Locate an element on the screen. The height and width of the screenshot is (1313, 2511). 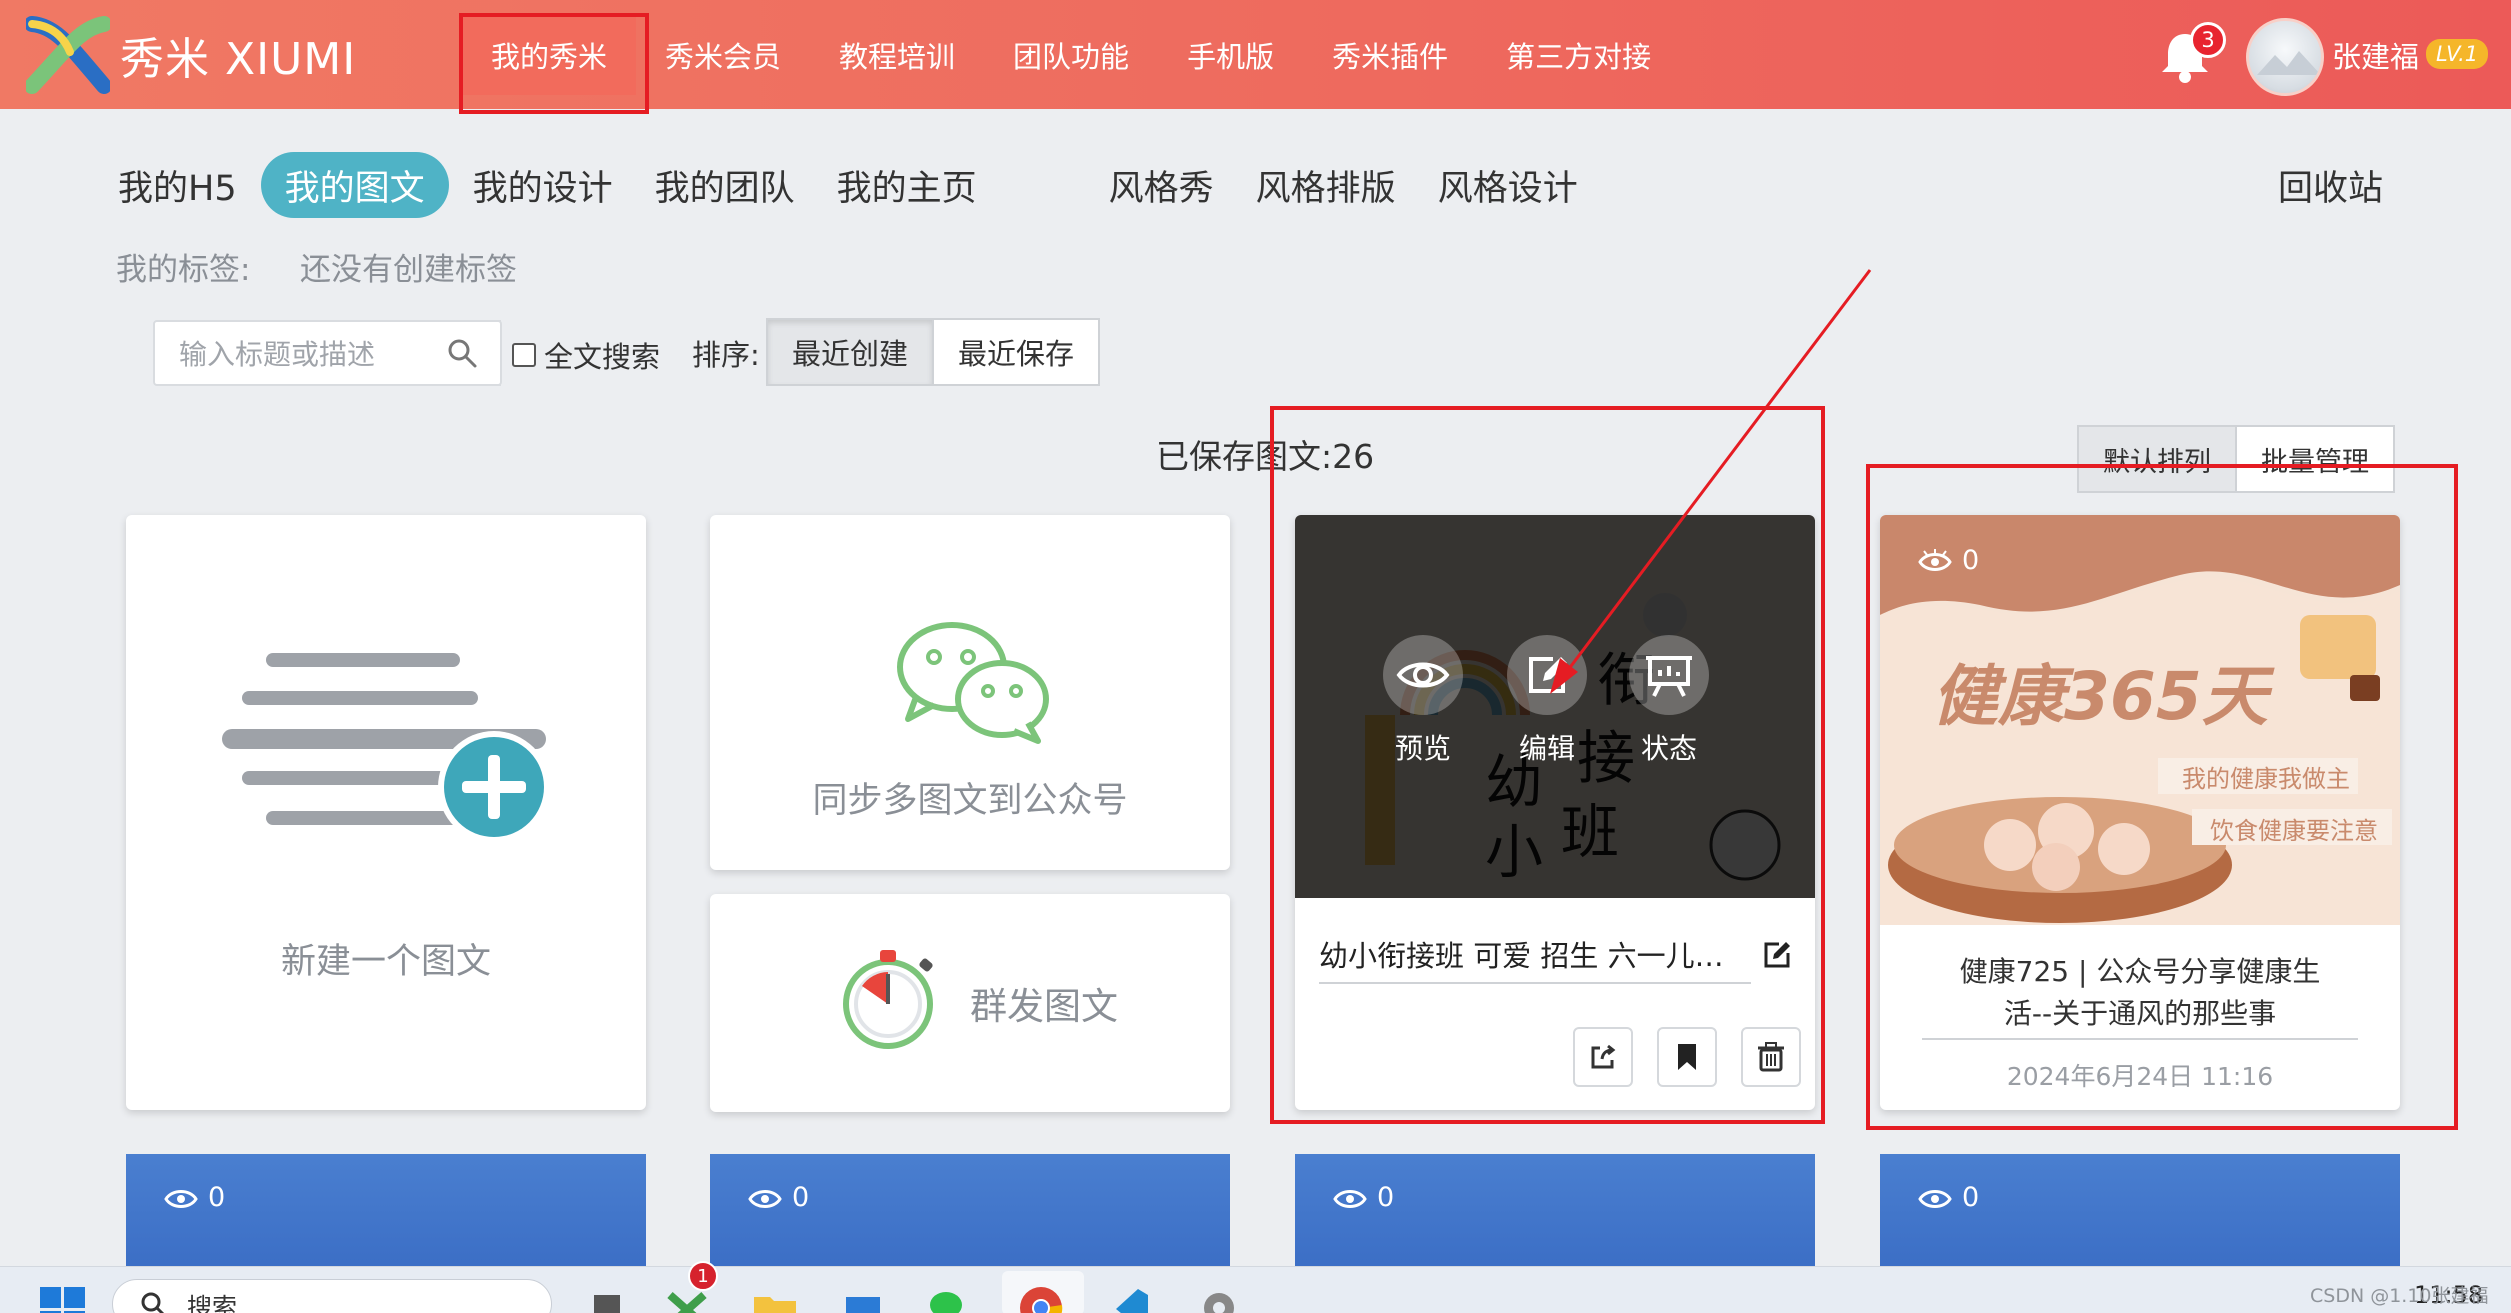
mass-send-card: 群发图文 is located at coordinates (970, 1003).